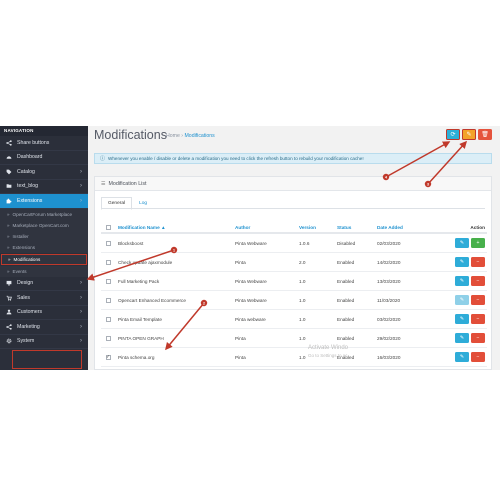  Describe the element at coordinates (103, 159) in the screenshot. I see `info-icon: ⓘ` at that location.